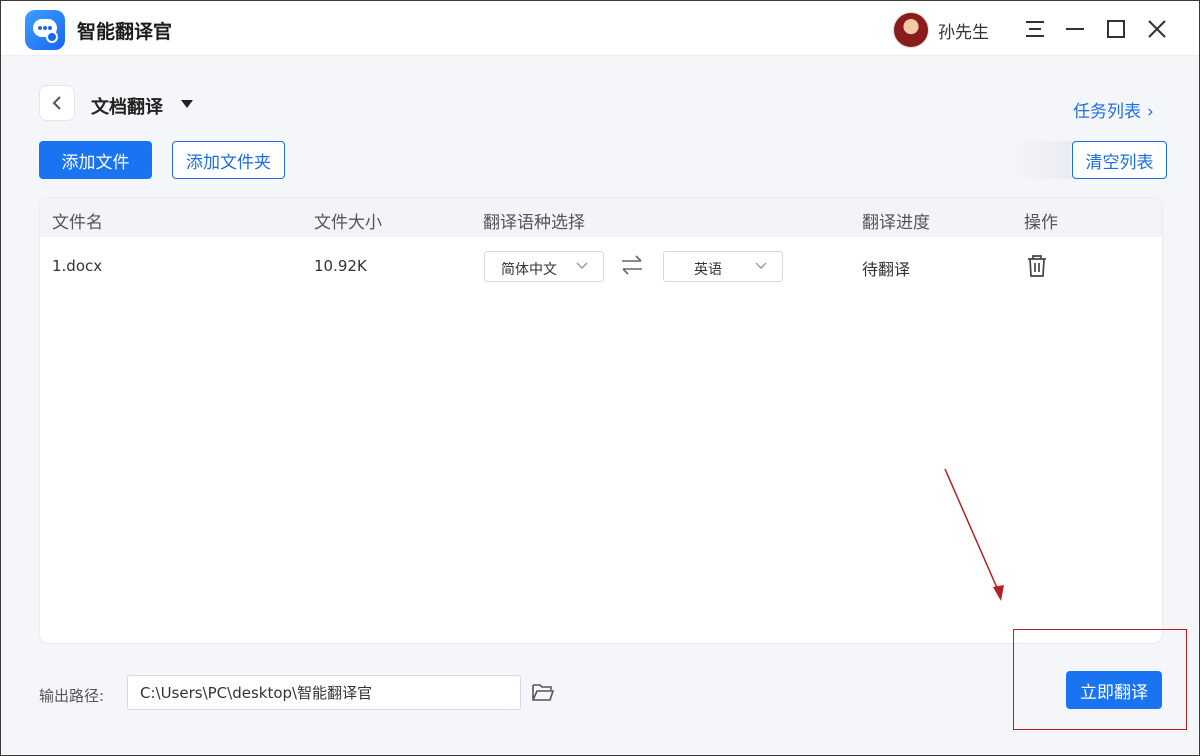 This screenshot has width=1200, height=756. I want to click on app-logo-icon, so click(45, 30).